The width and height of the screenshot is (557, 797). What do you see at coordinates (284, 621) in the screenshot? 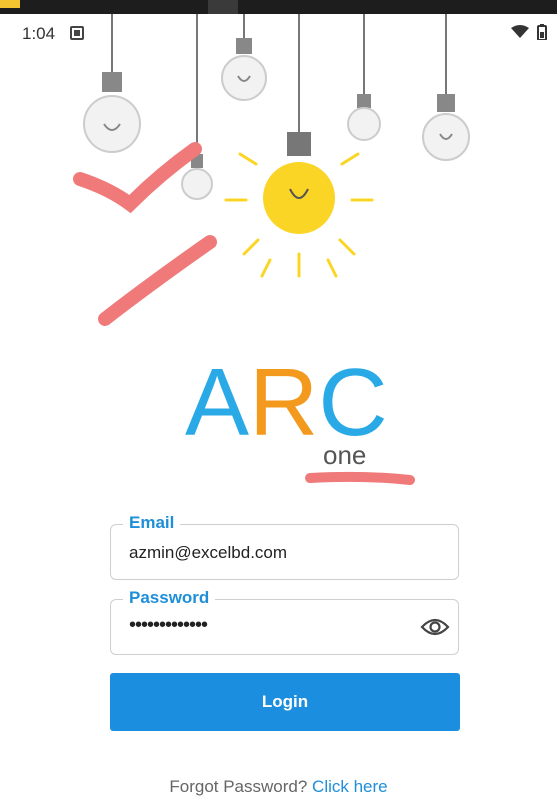
I see `password-field: Password •••••••••••••` at bounding box center [284, 621].